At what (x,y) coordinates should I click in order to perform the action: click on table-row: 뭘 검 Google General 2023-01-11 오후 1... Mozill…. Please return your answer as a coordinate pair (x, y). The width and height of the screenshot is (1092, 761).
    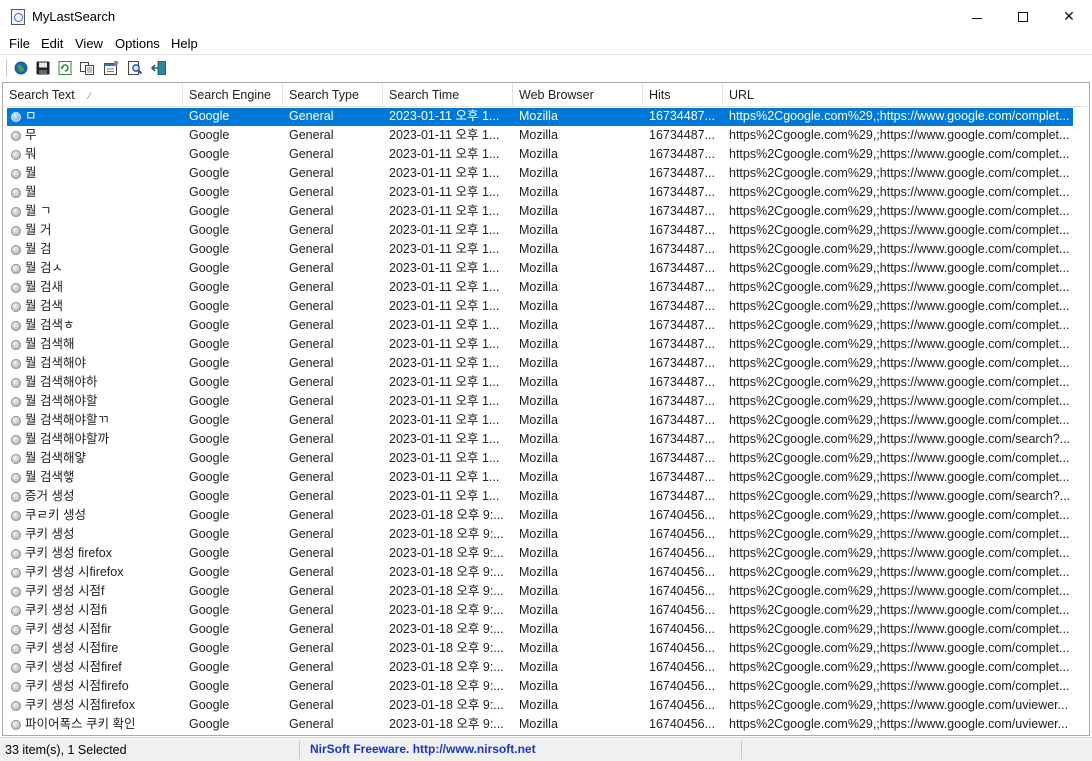
    Looking at the image, I should click on (546, 249).